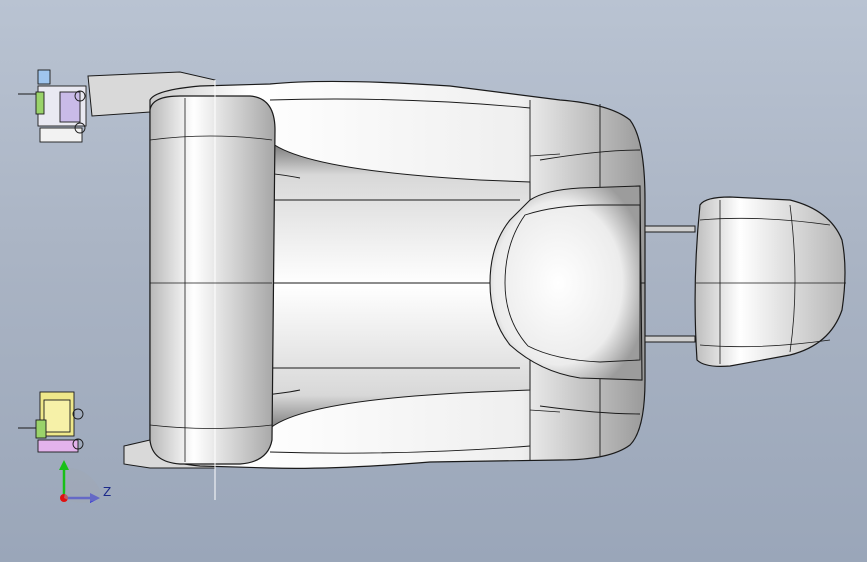 The image size is (867, 562). I want to click on seat-front-bolster, so click(212, 290).